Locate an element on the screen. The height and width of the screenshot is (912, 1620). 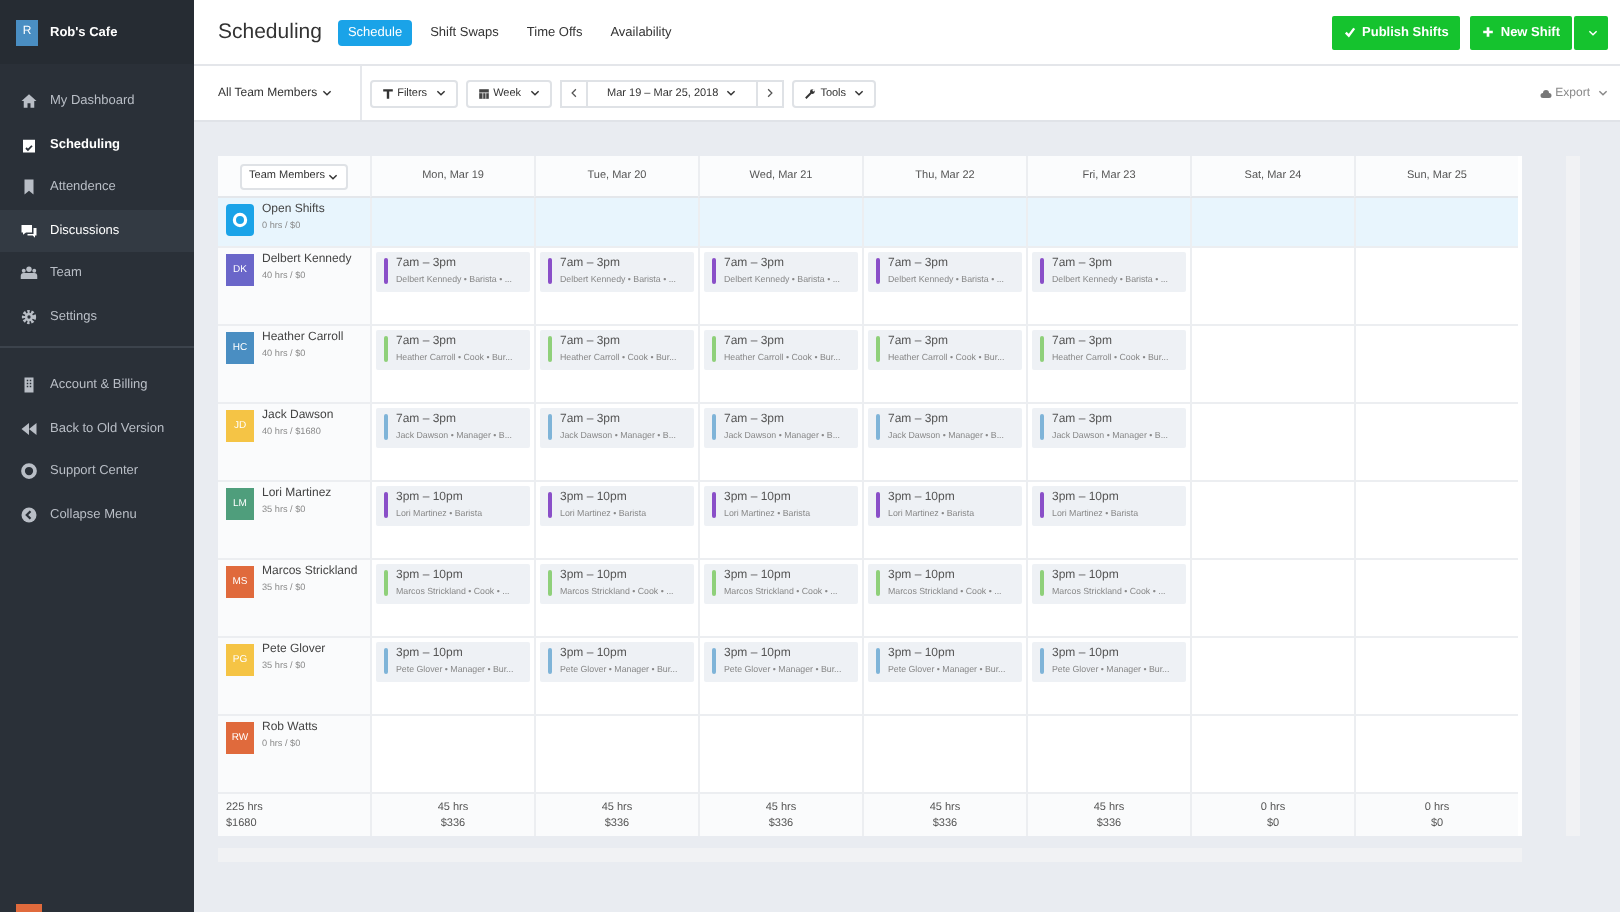
chevron-right-icon is located at coordinates (770, 93).